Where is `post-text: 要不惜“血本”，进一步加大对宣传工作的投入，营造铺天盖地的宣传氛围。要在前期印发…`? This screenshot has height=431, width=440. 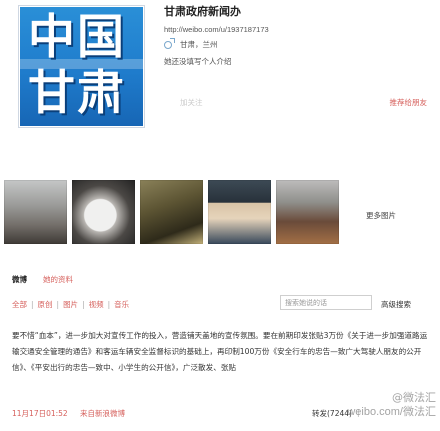
post-text: 要不惜“血本”，进一步加大对宣传工作的投入，营造铺天盖地的宣传氛围。要在前期印发… is located at coordinates (220, 351).